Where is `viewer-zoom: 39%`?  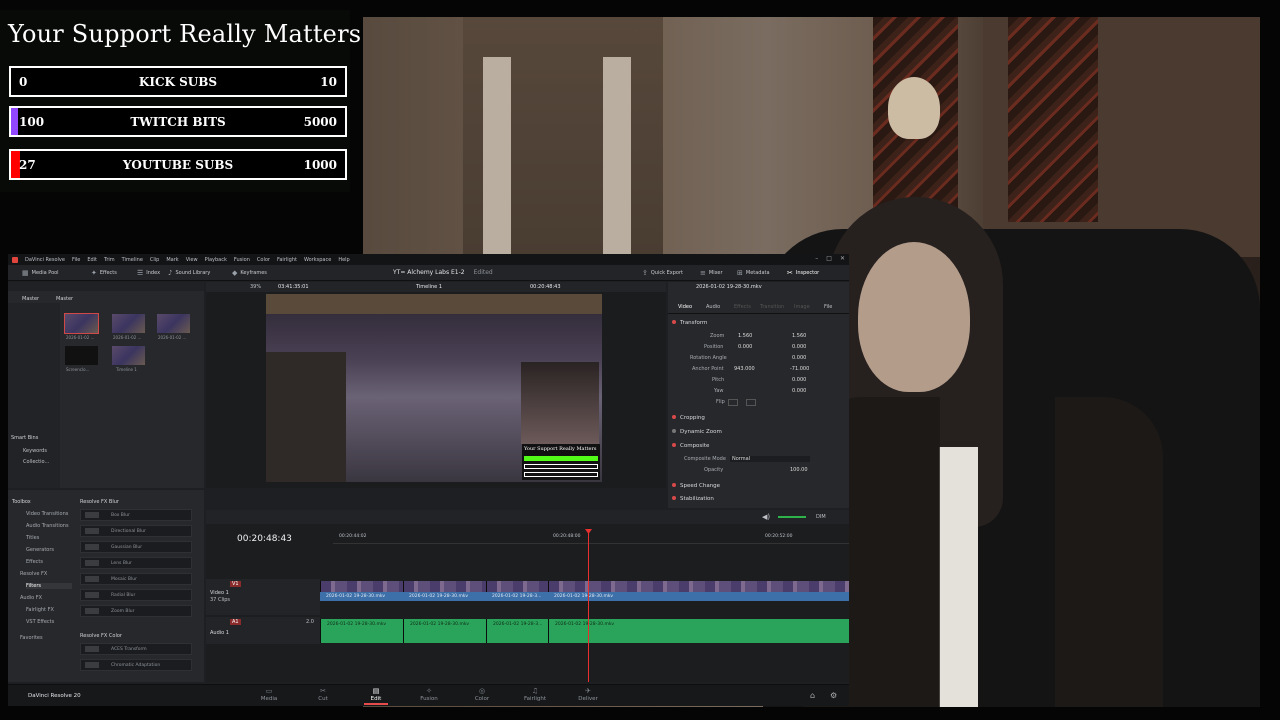
viewer-zoom: 39% is located at coordinates (255, 287).